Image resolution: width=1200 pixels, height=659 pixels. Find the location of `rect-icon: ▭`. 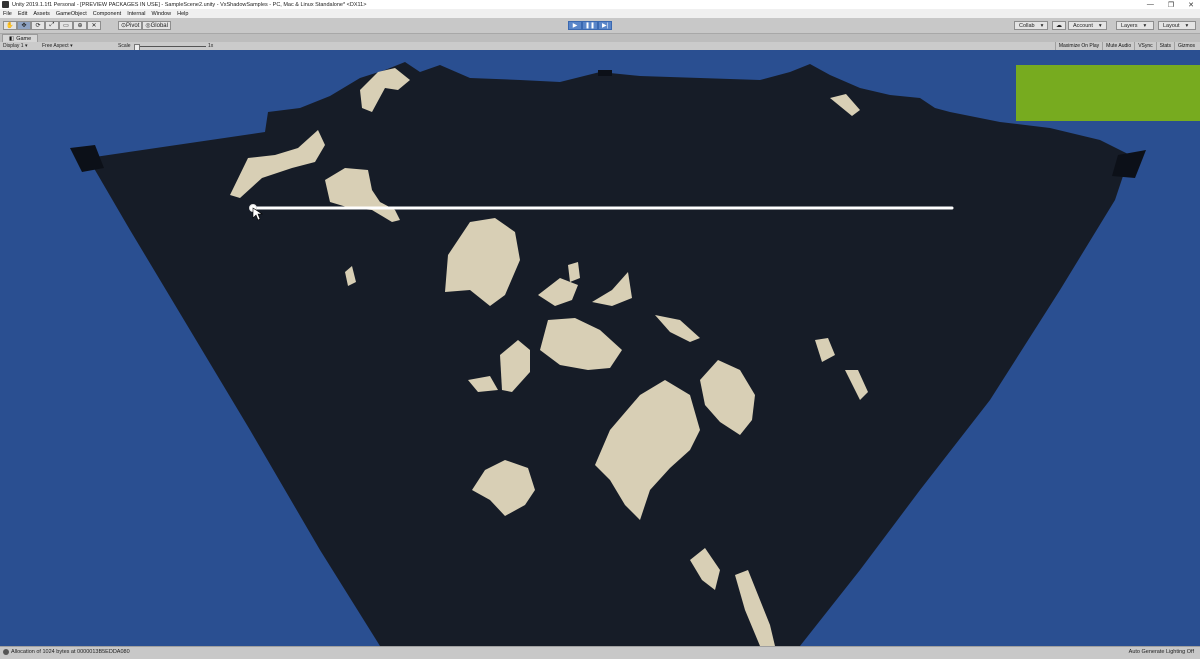

rect-icon: ▭ is located at coordinates (66, 26).